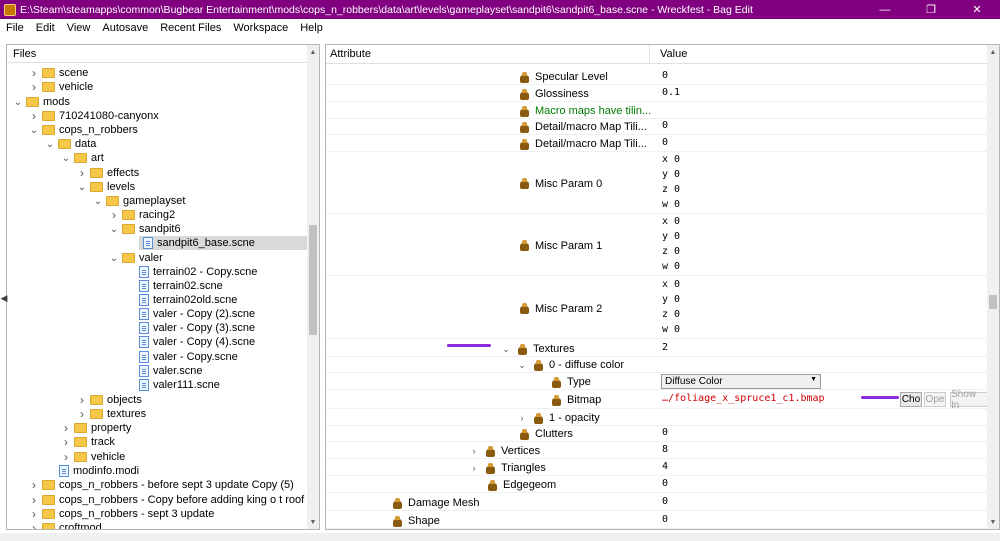  Describe the element at coordinates (91, 215) in the screenshot. I see `folder-item: › racing2` at that location.